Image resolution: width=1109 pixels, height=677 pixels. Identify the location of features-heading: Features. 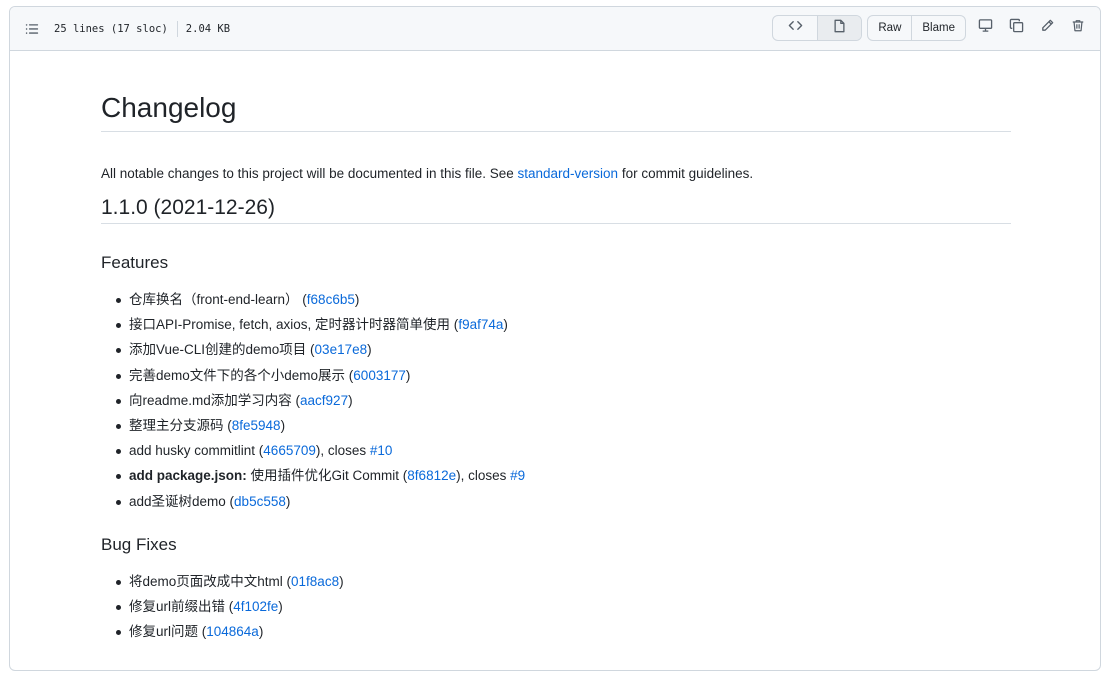
(135, 262).